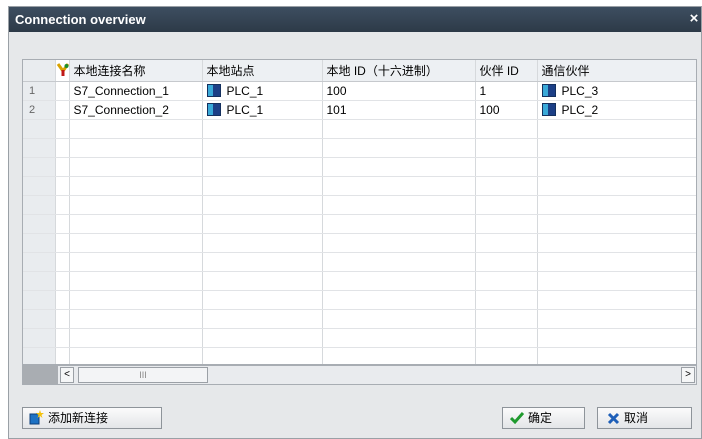  What do you see at coordinates (136, 110) in the screenshot?
I see `cell-local-name: S7_Connection_2` at bounding box center [136, 110].